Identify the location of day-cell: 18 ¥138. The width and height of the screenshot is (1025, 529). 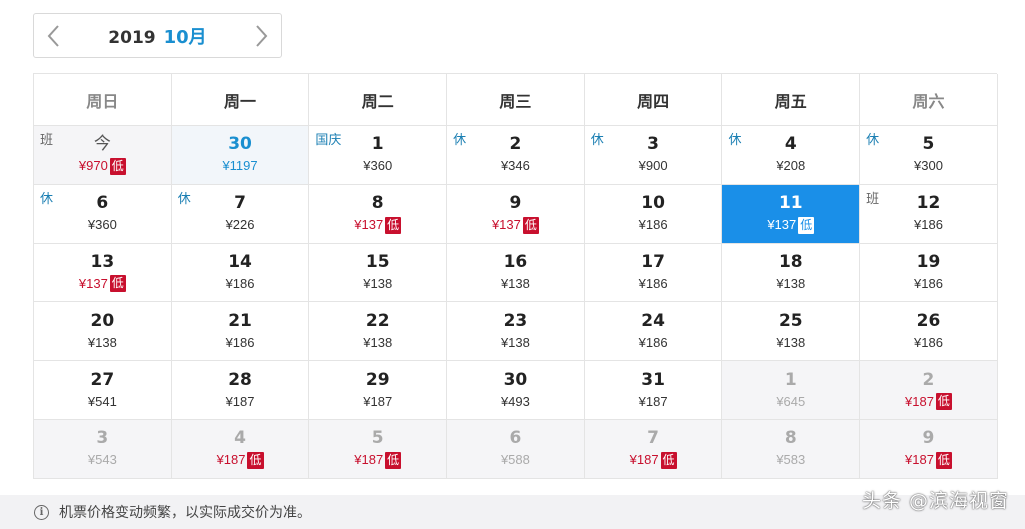
(791, 273).